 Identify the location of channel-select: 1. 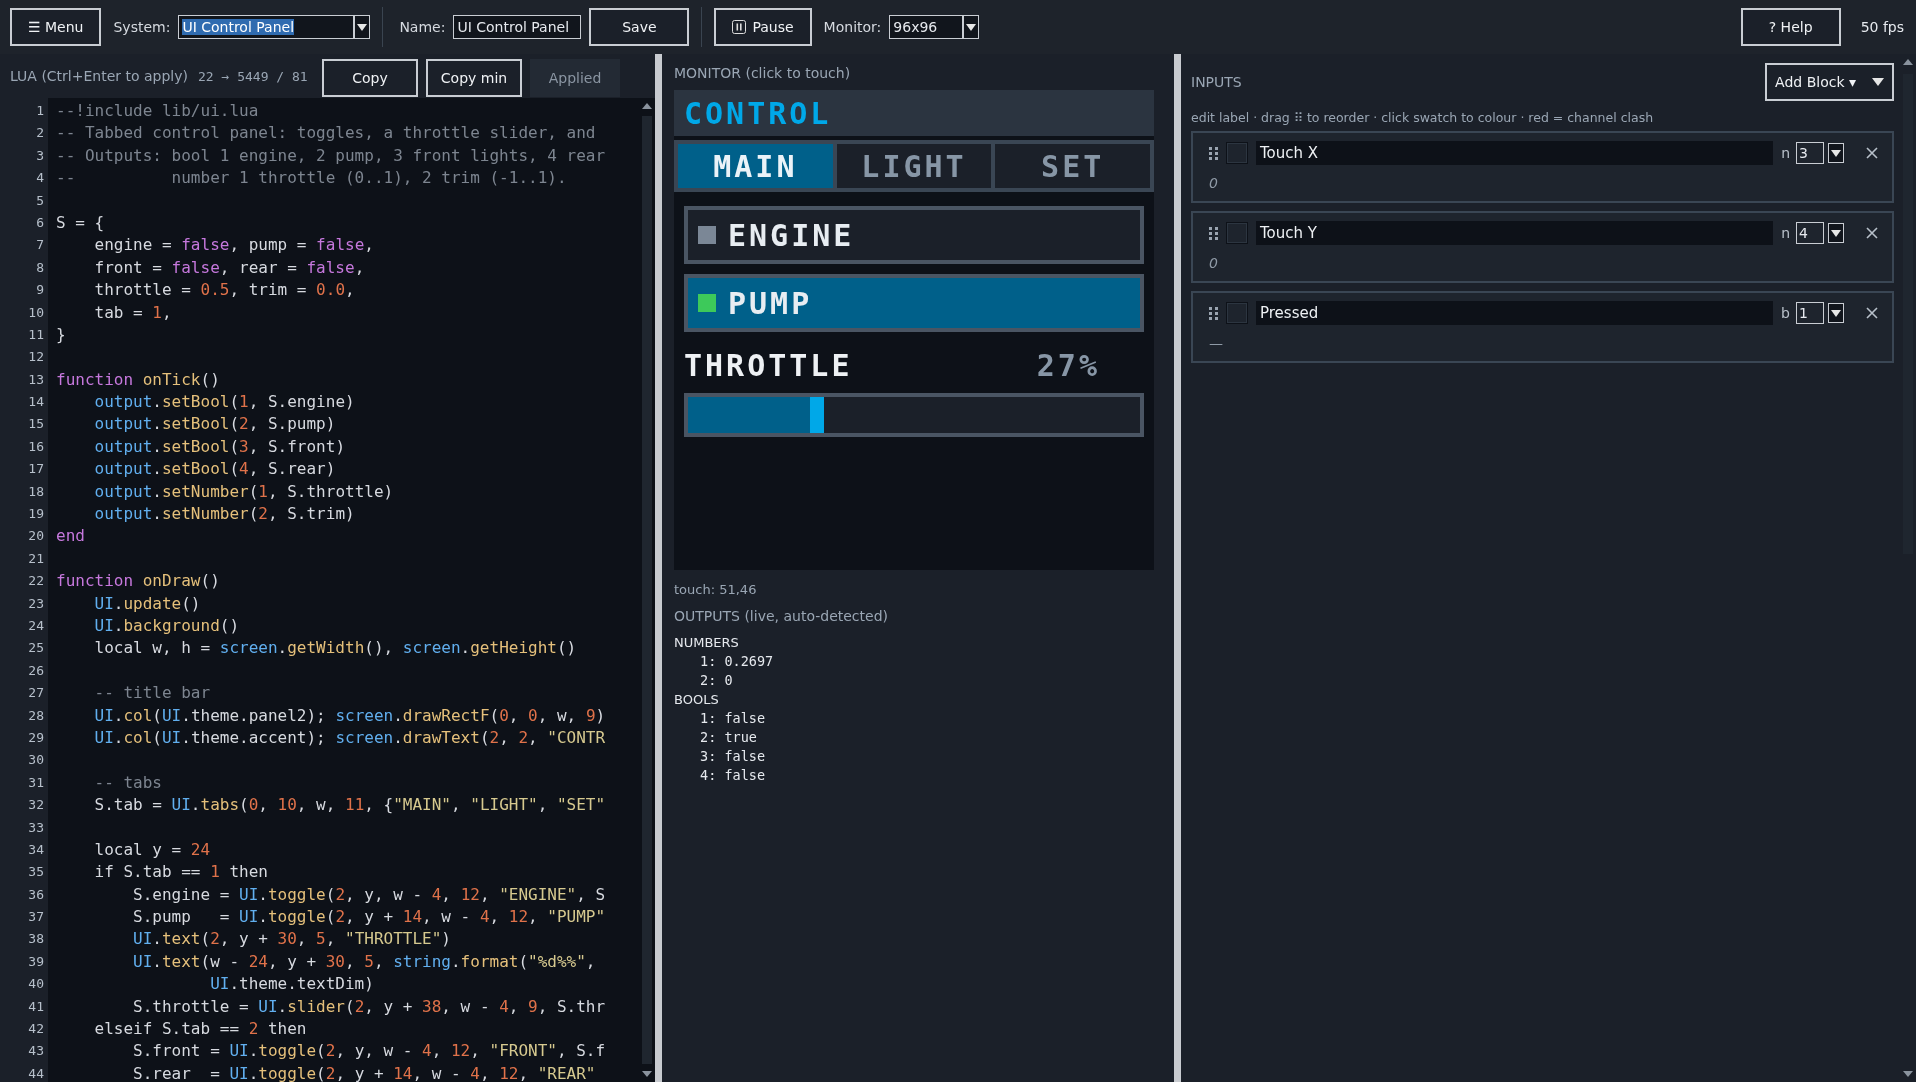
(1810, 313).